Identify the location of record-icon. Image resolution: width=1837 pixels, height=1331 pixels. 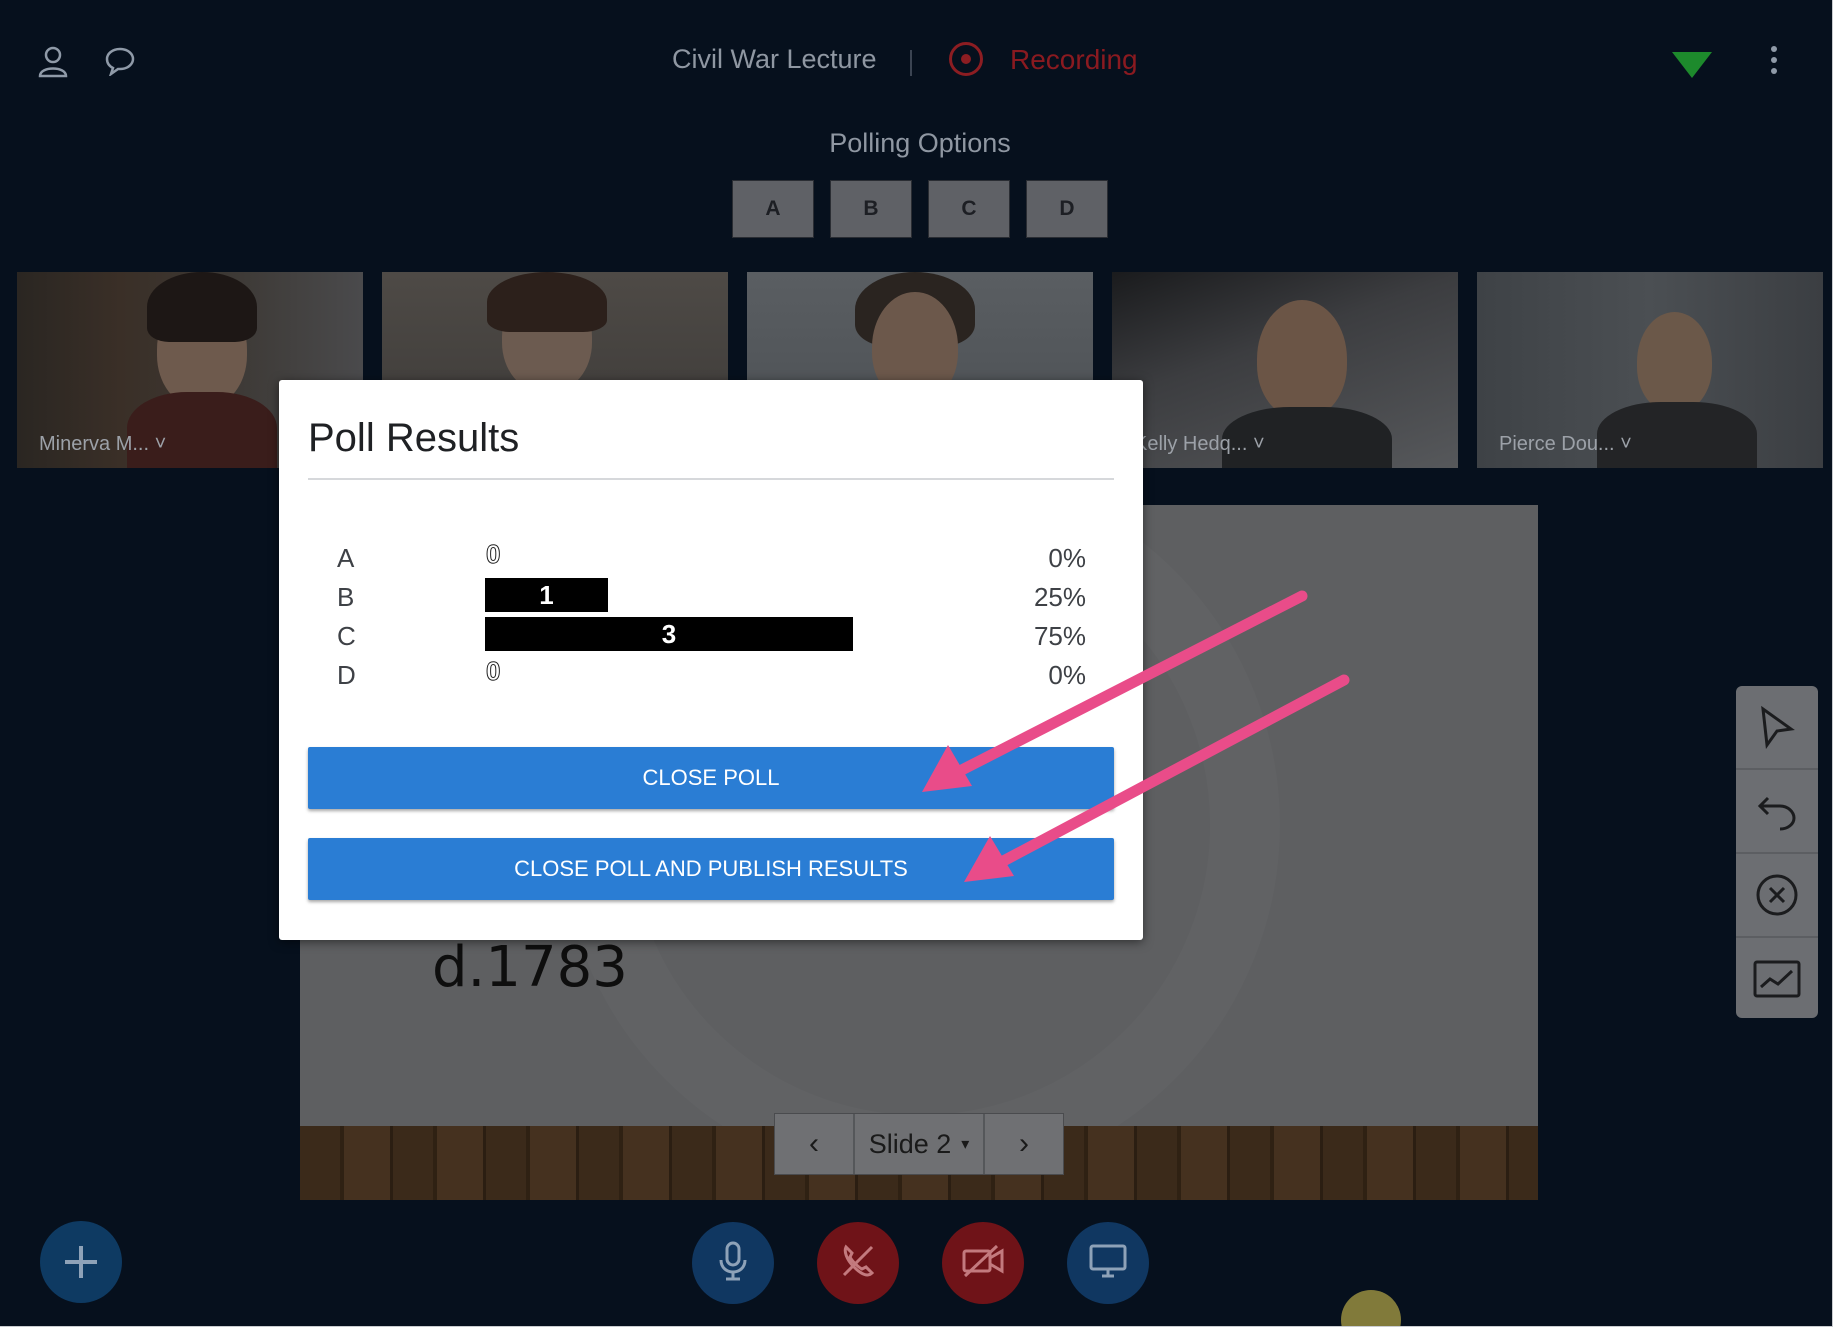
(966, 59).